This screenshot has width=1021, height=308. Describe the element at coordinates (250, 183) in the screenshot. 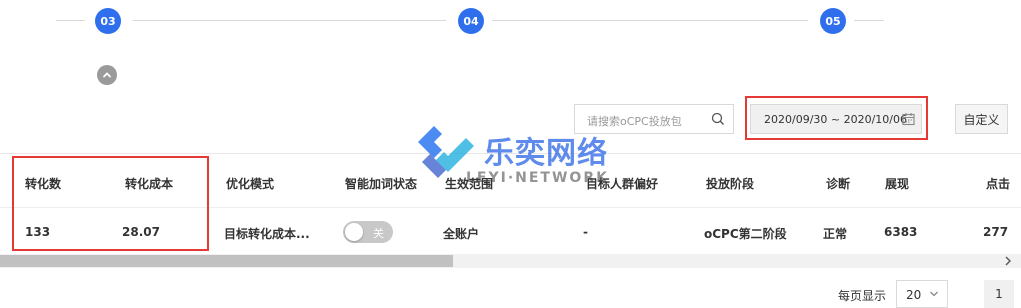

I see `th-optimize-mode: 优化模式` at that location.